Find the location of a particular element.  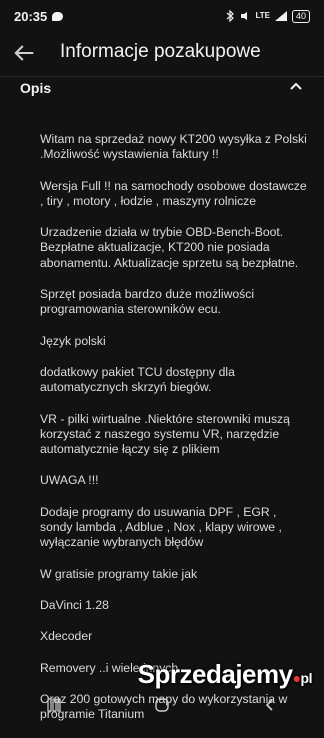

recents-icon is located at coordinates (54, 705).